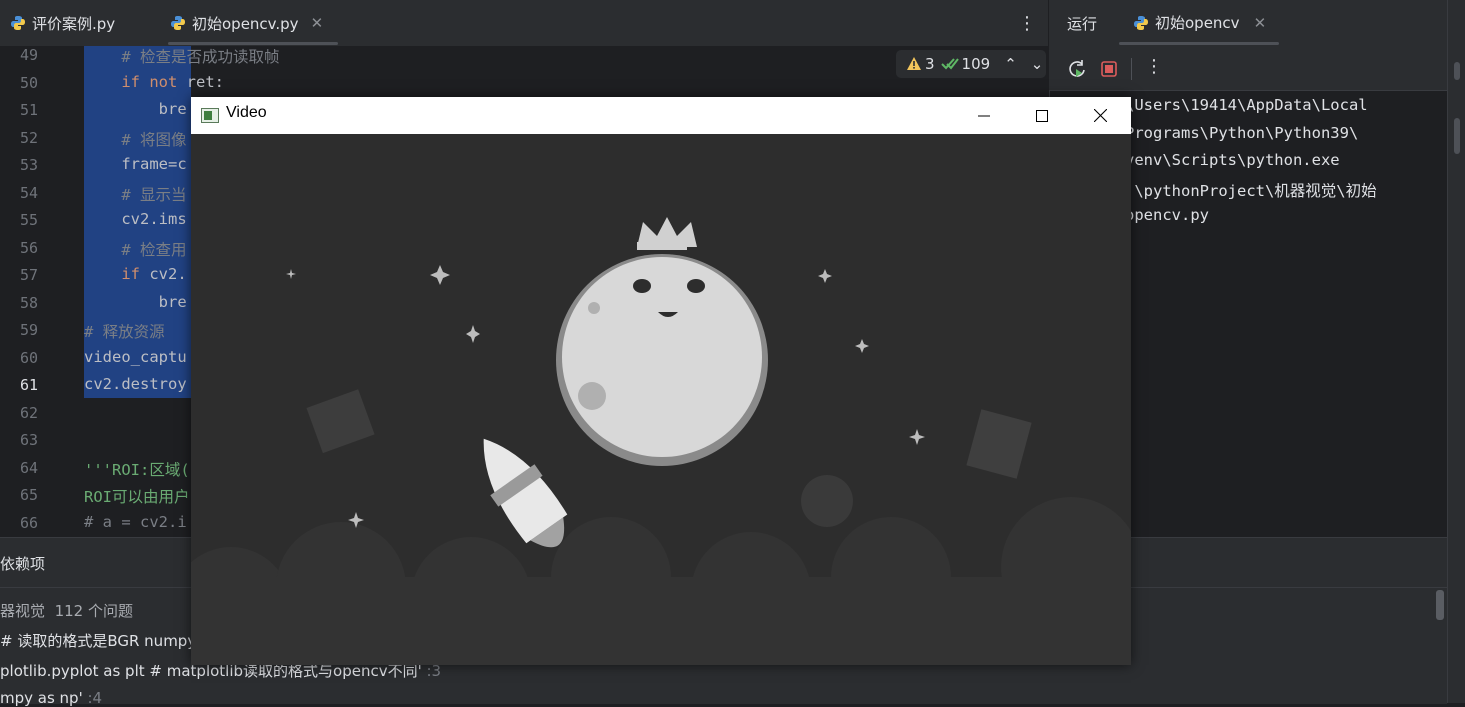  What do you see at coordinates (1457, 71) in the screenshot?
I see `scroll-marker` at bounding box center [1457, 71].